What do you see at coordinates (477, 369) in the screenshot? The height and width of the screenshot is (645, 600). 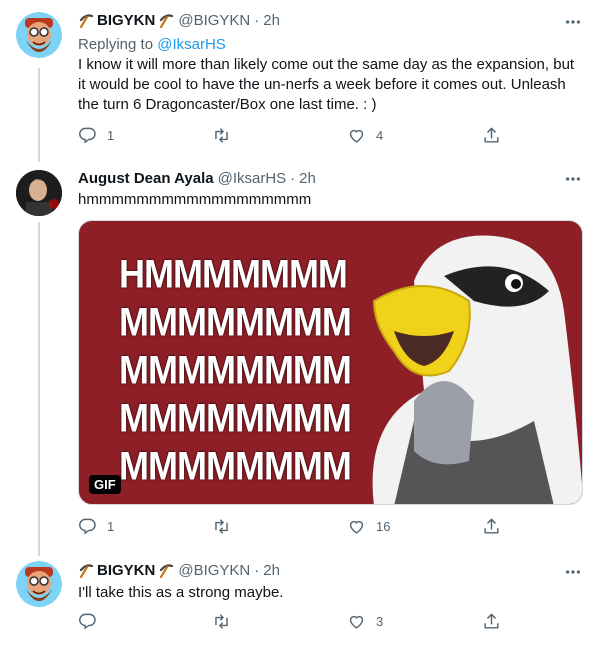 I see `eagle-mascot-image` at bounding box center [477, 369].